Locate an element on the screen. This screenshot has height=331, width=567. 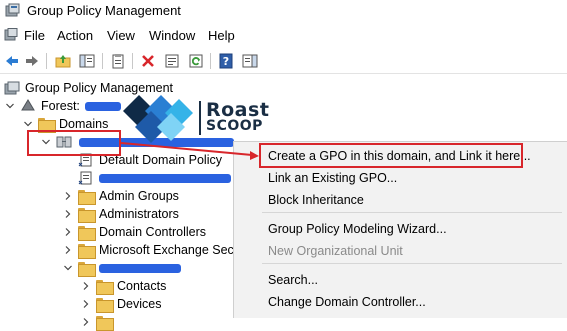
annotation-arrow is located at coordinates (189, 151).